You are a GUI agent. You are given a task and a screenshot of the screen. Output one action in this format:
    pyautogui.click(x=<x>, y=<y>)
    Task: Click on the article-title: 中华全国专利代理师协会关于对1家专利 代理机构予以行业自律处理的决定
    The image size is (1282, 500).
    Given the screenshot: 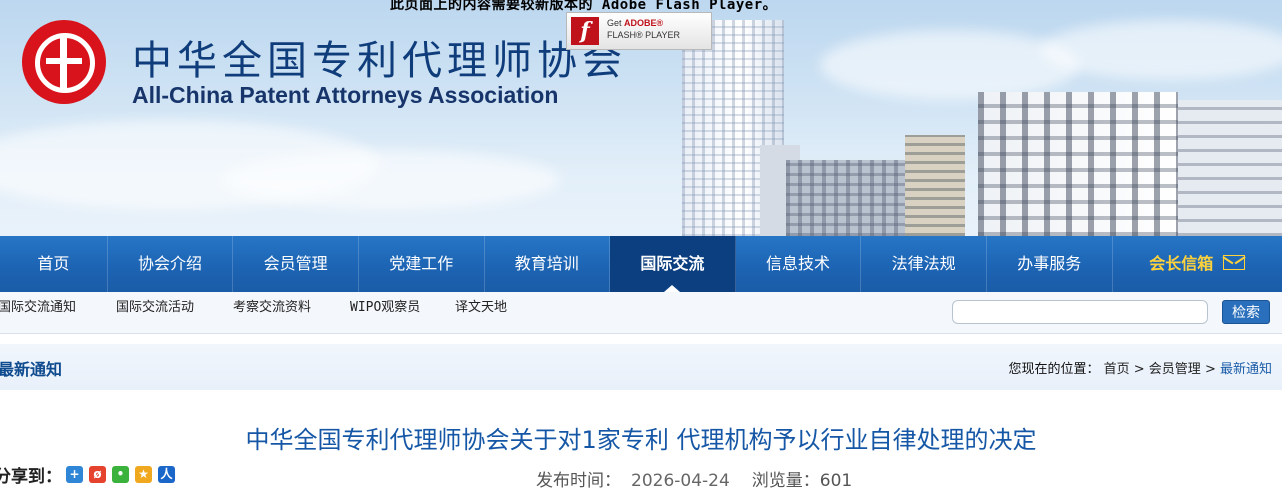 What is the action you would take?
    pyautogui.click(x=641, y=440)
    